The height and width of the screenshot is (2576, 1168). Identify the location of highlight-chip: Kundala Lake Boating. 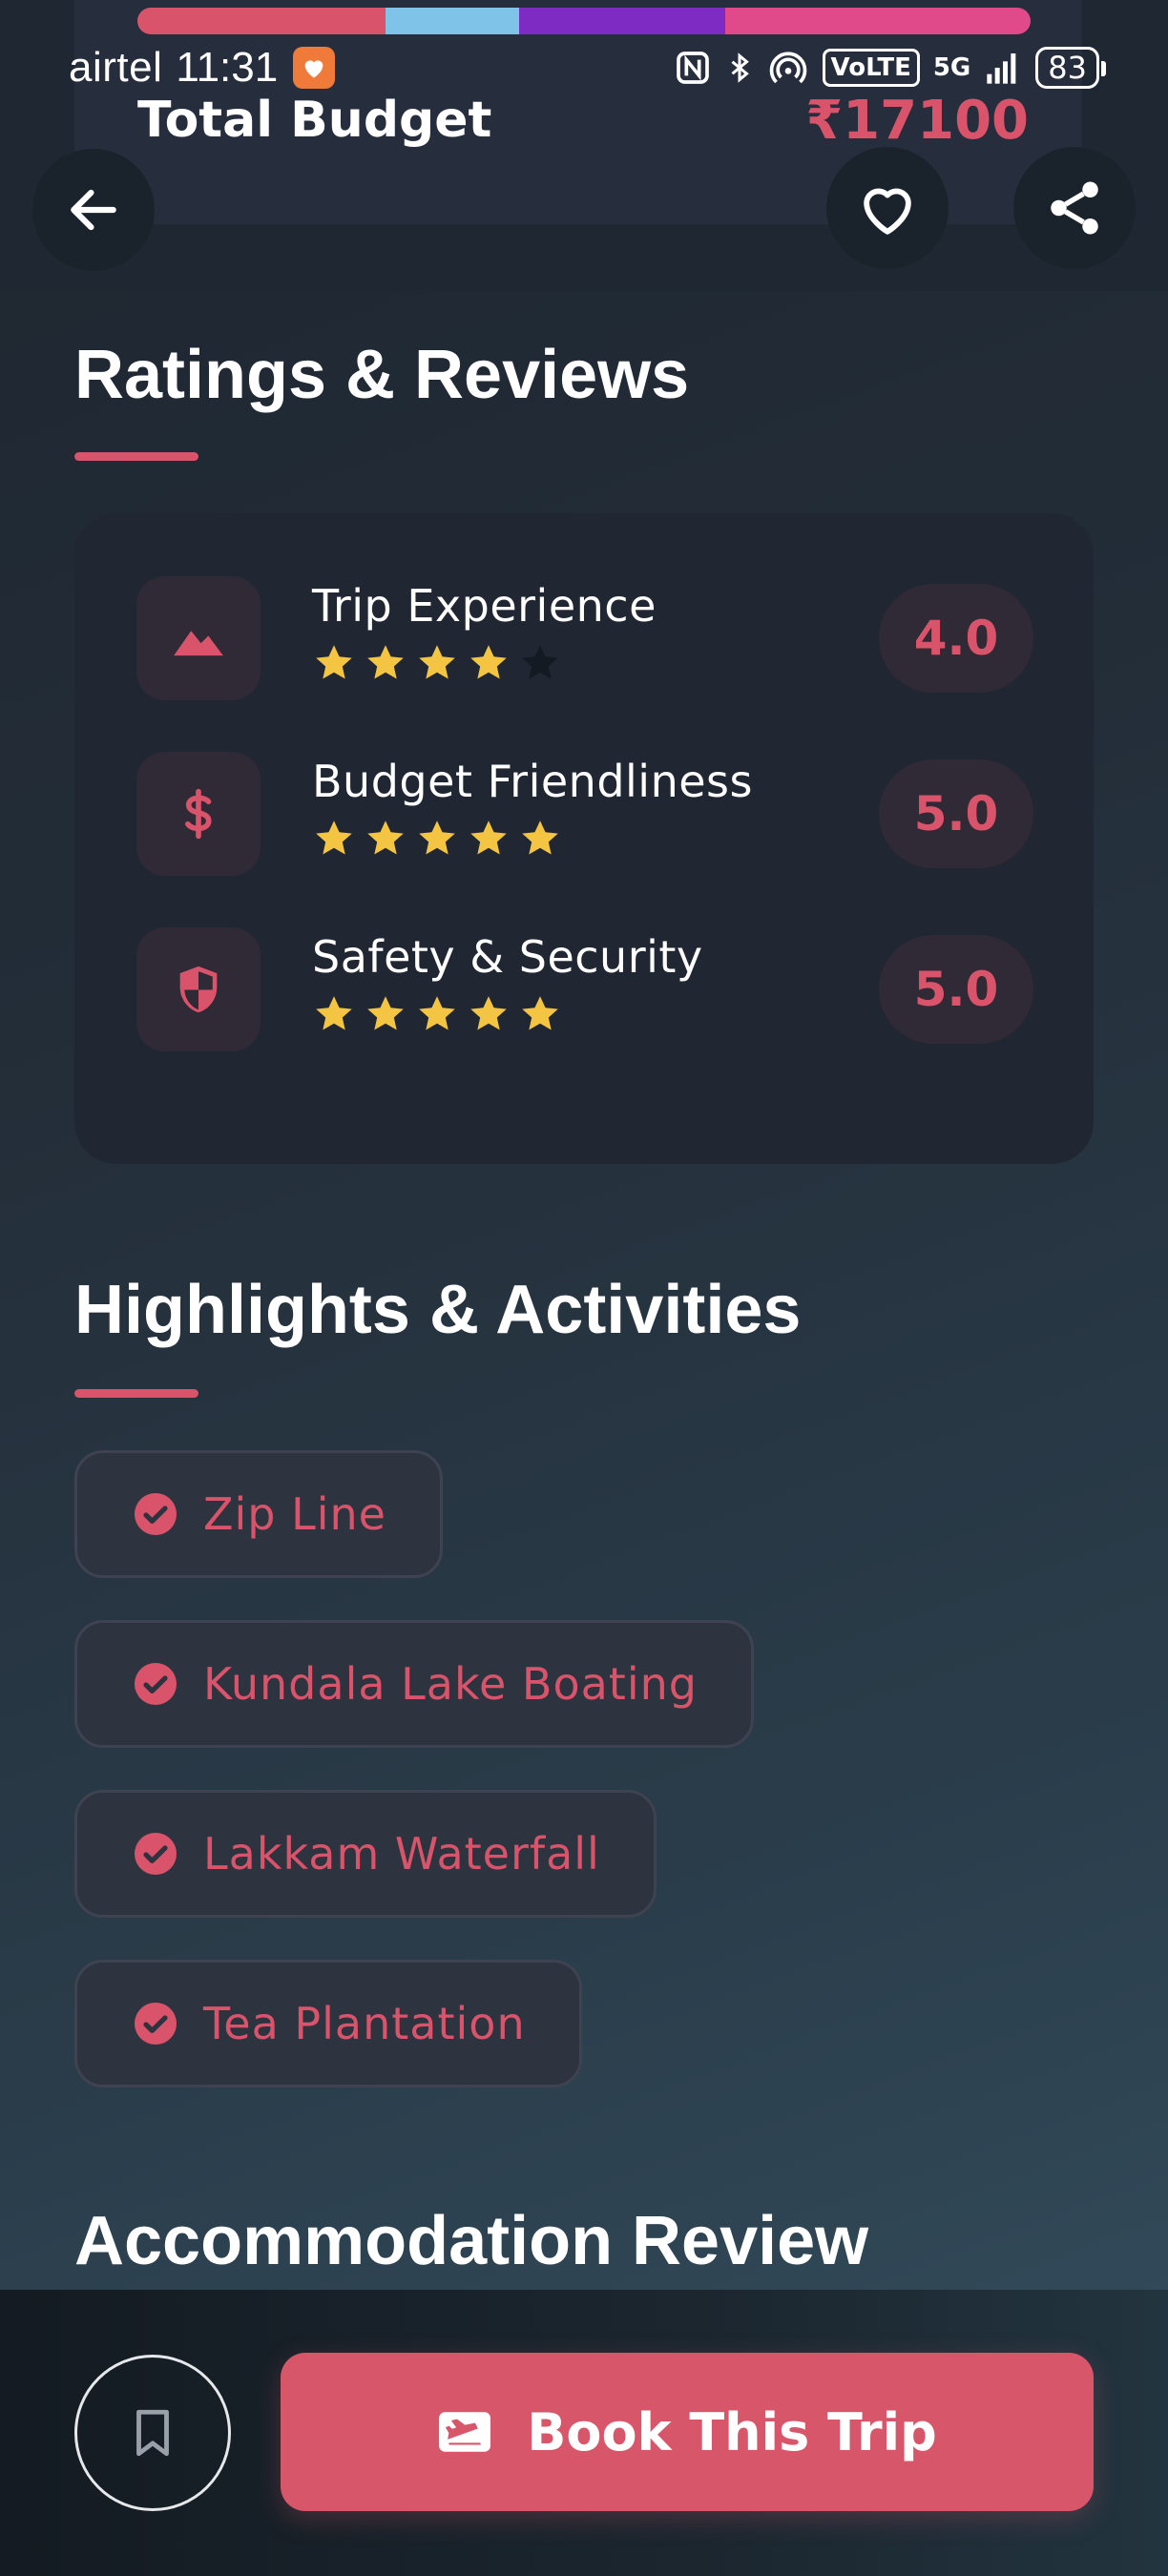
(414, 1684).